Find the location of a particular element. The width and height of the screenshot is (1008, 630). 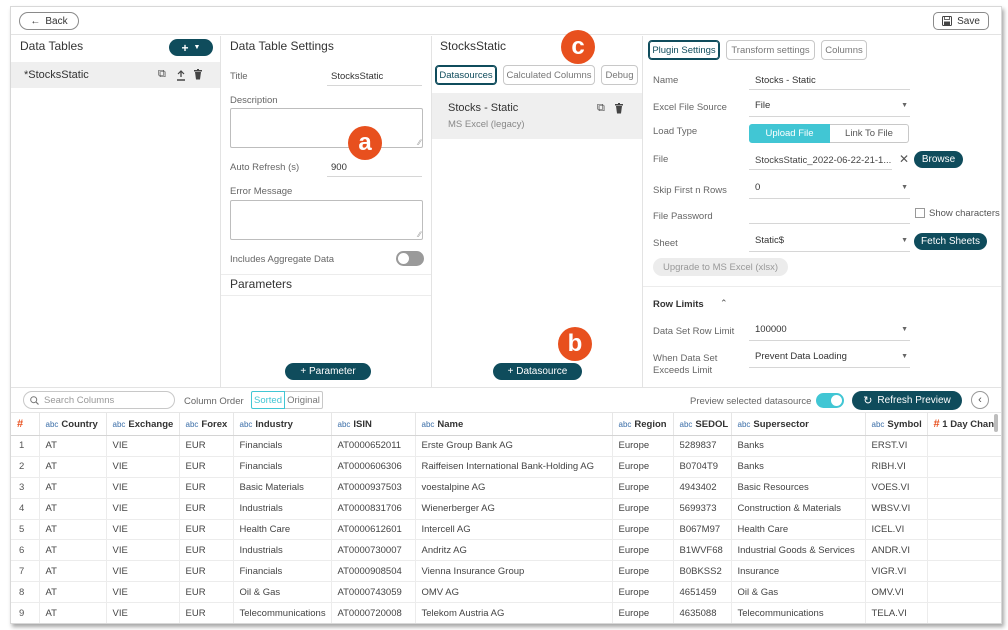

tab-plugin-settings: Plugin Settings is located at coordinates (684, 50).